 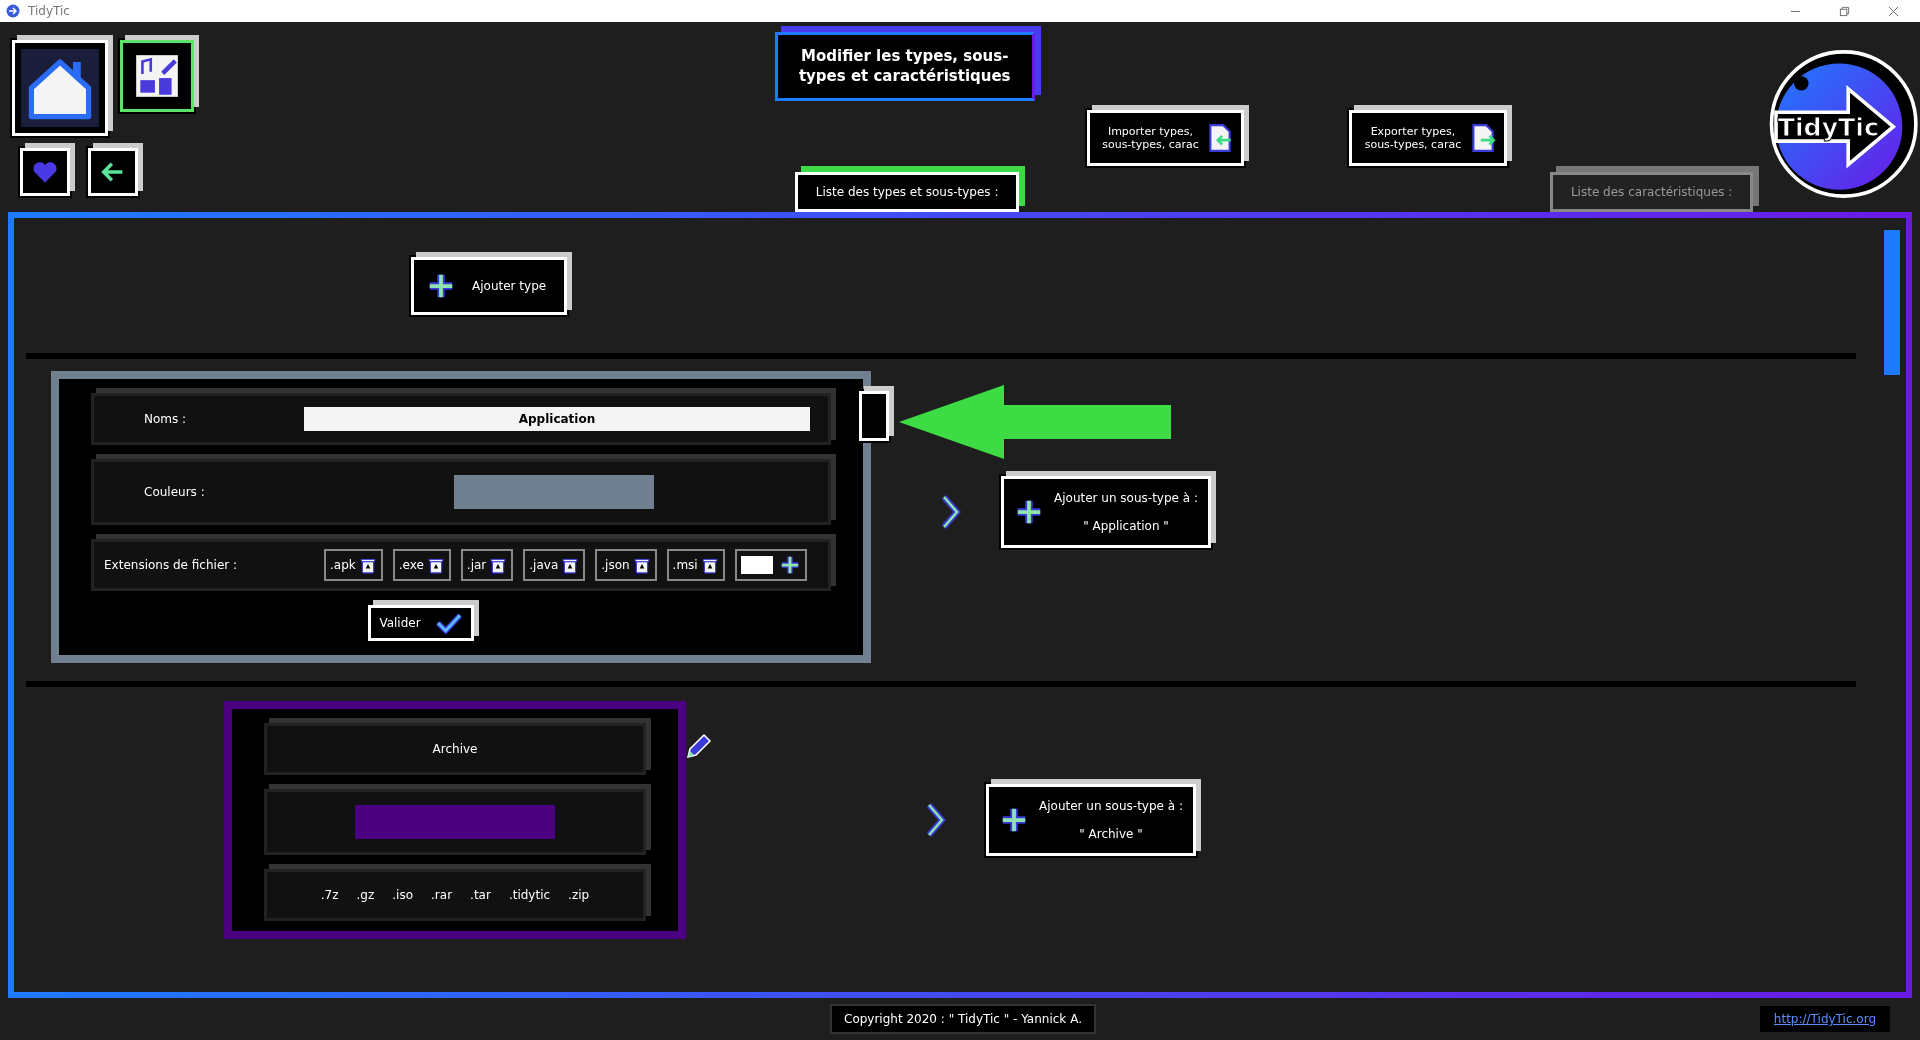 What do you see at coordinates (442, 895) in the screenshot?
I see `extension-text: .rar` at bounding box center [442, 895].